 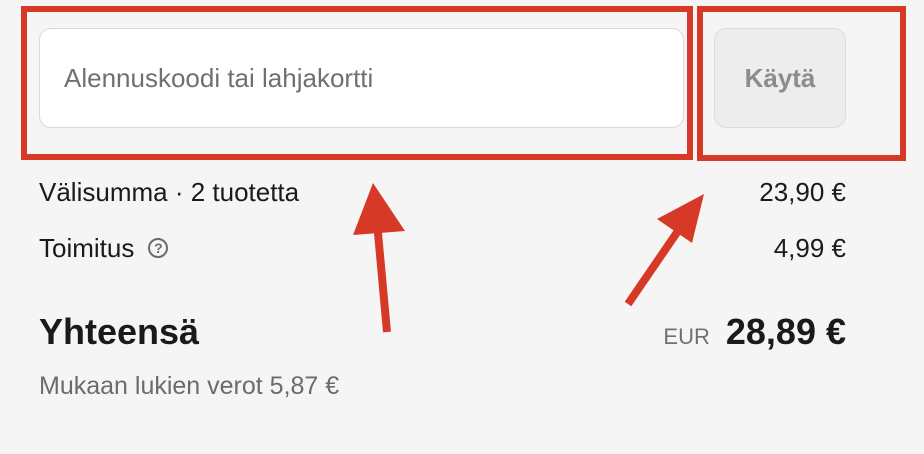 I want to click on question-circle-icon: ?, so click(x=158, y=248).